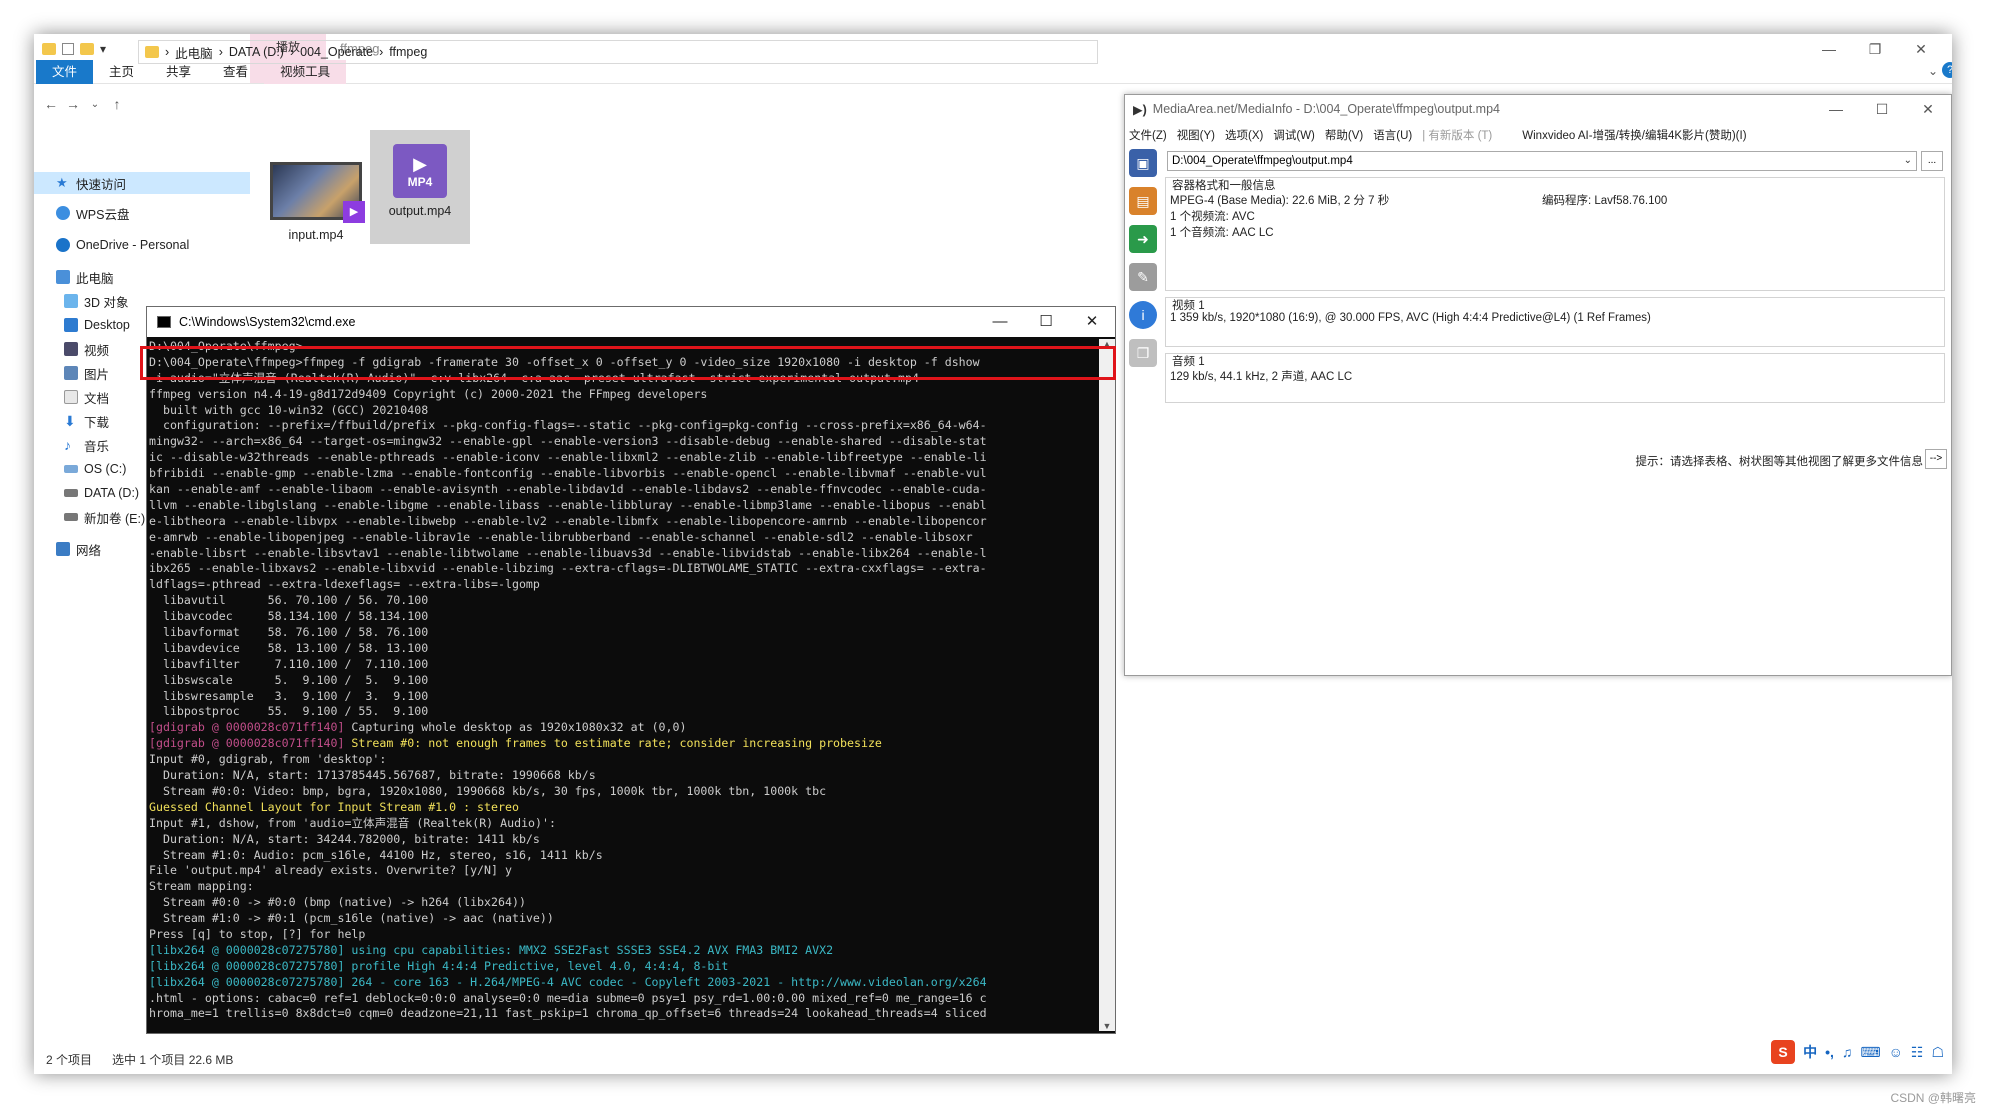 This screenshot has width=1990, height=1110. I want to click on breadcrumb-item: 004_Operate, so click(336, 52).